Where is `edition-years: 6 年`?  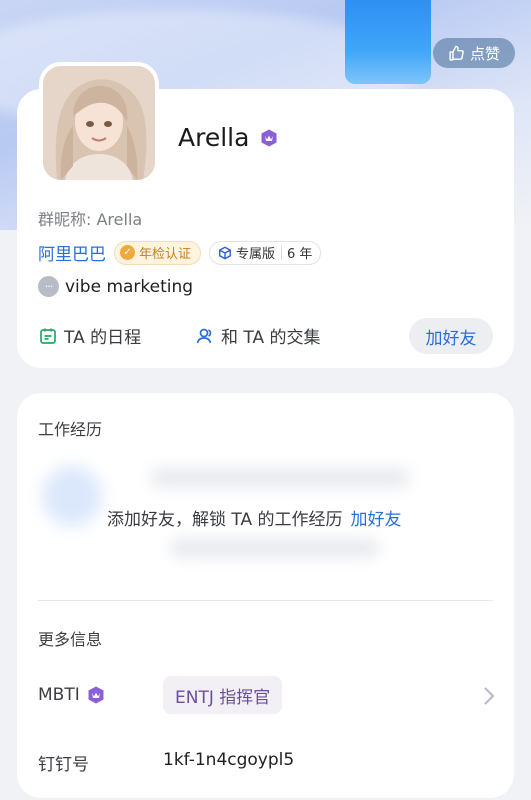
edition-years: 6 年 is located at coordinates (300, 254).